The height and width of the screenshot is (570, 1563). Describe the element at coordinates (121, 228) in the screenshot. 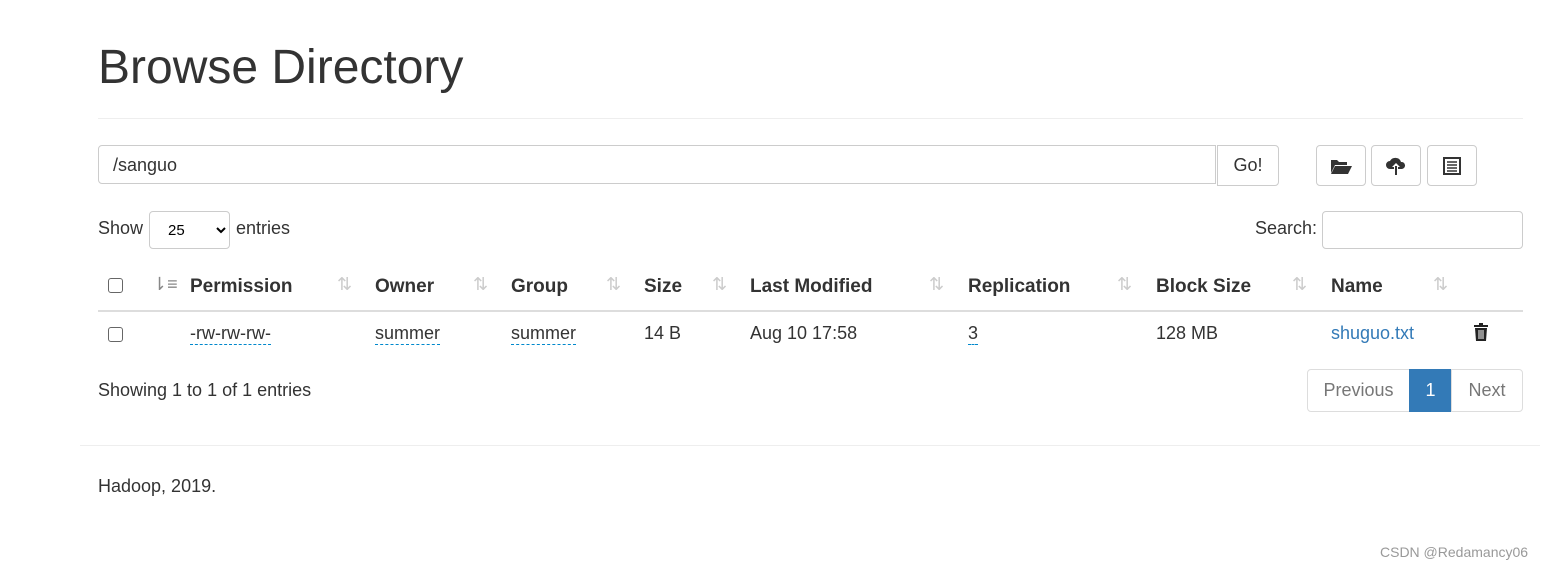

I see `show-label: Show` at that location.